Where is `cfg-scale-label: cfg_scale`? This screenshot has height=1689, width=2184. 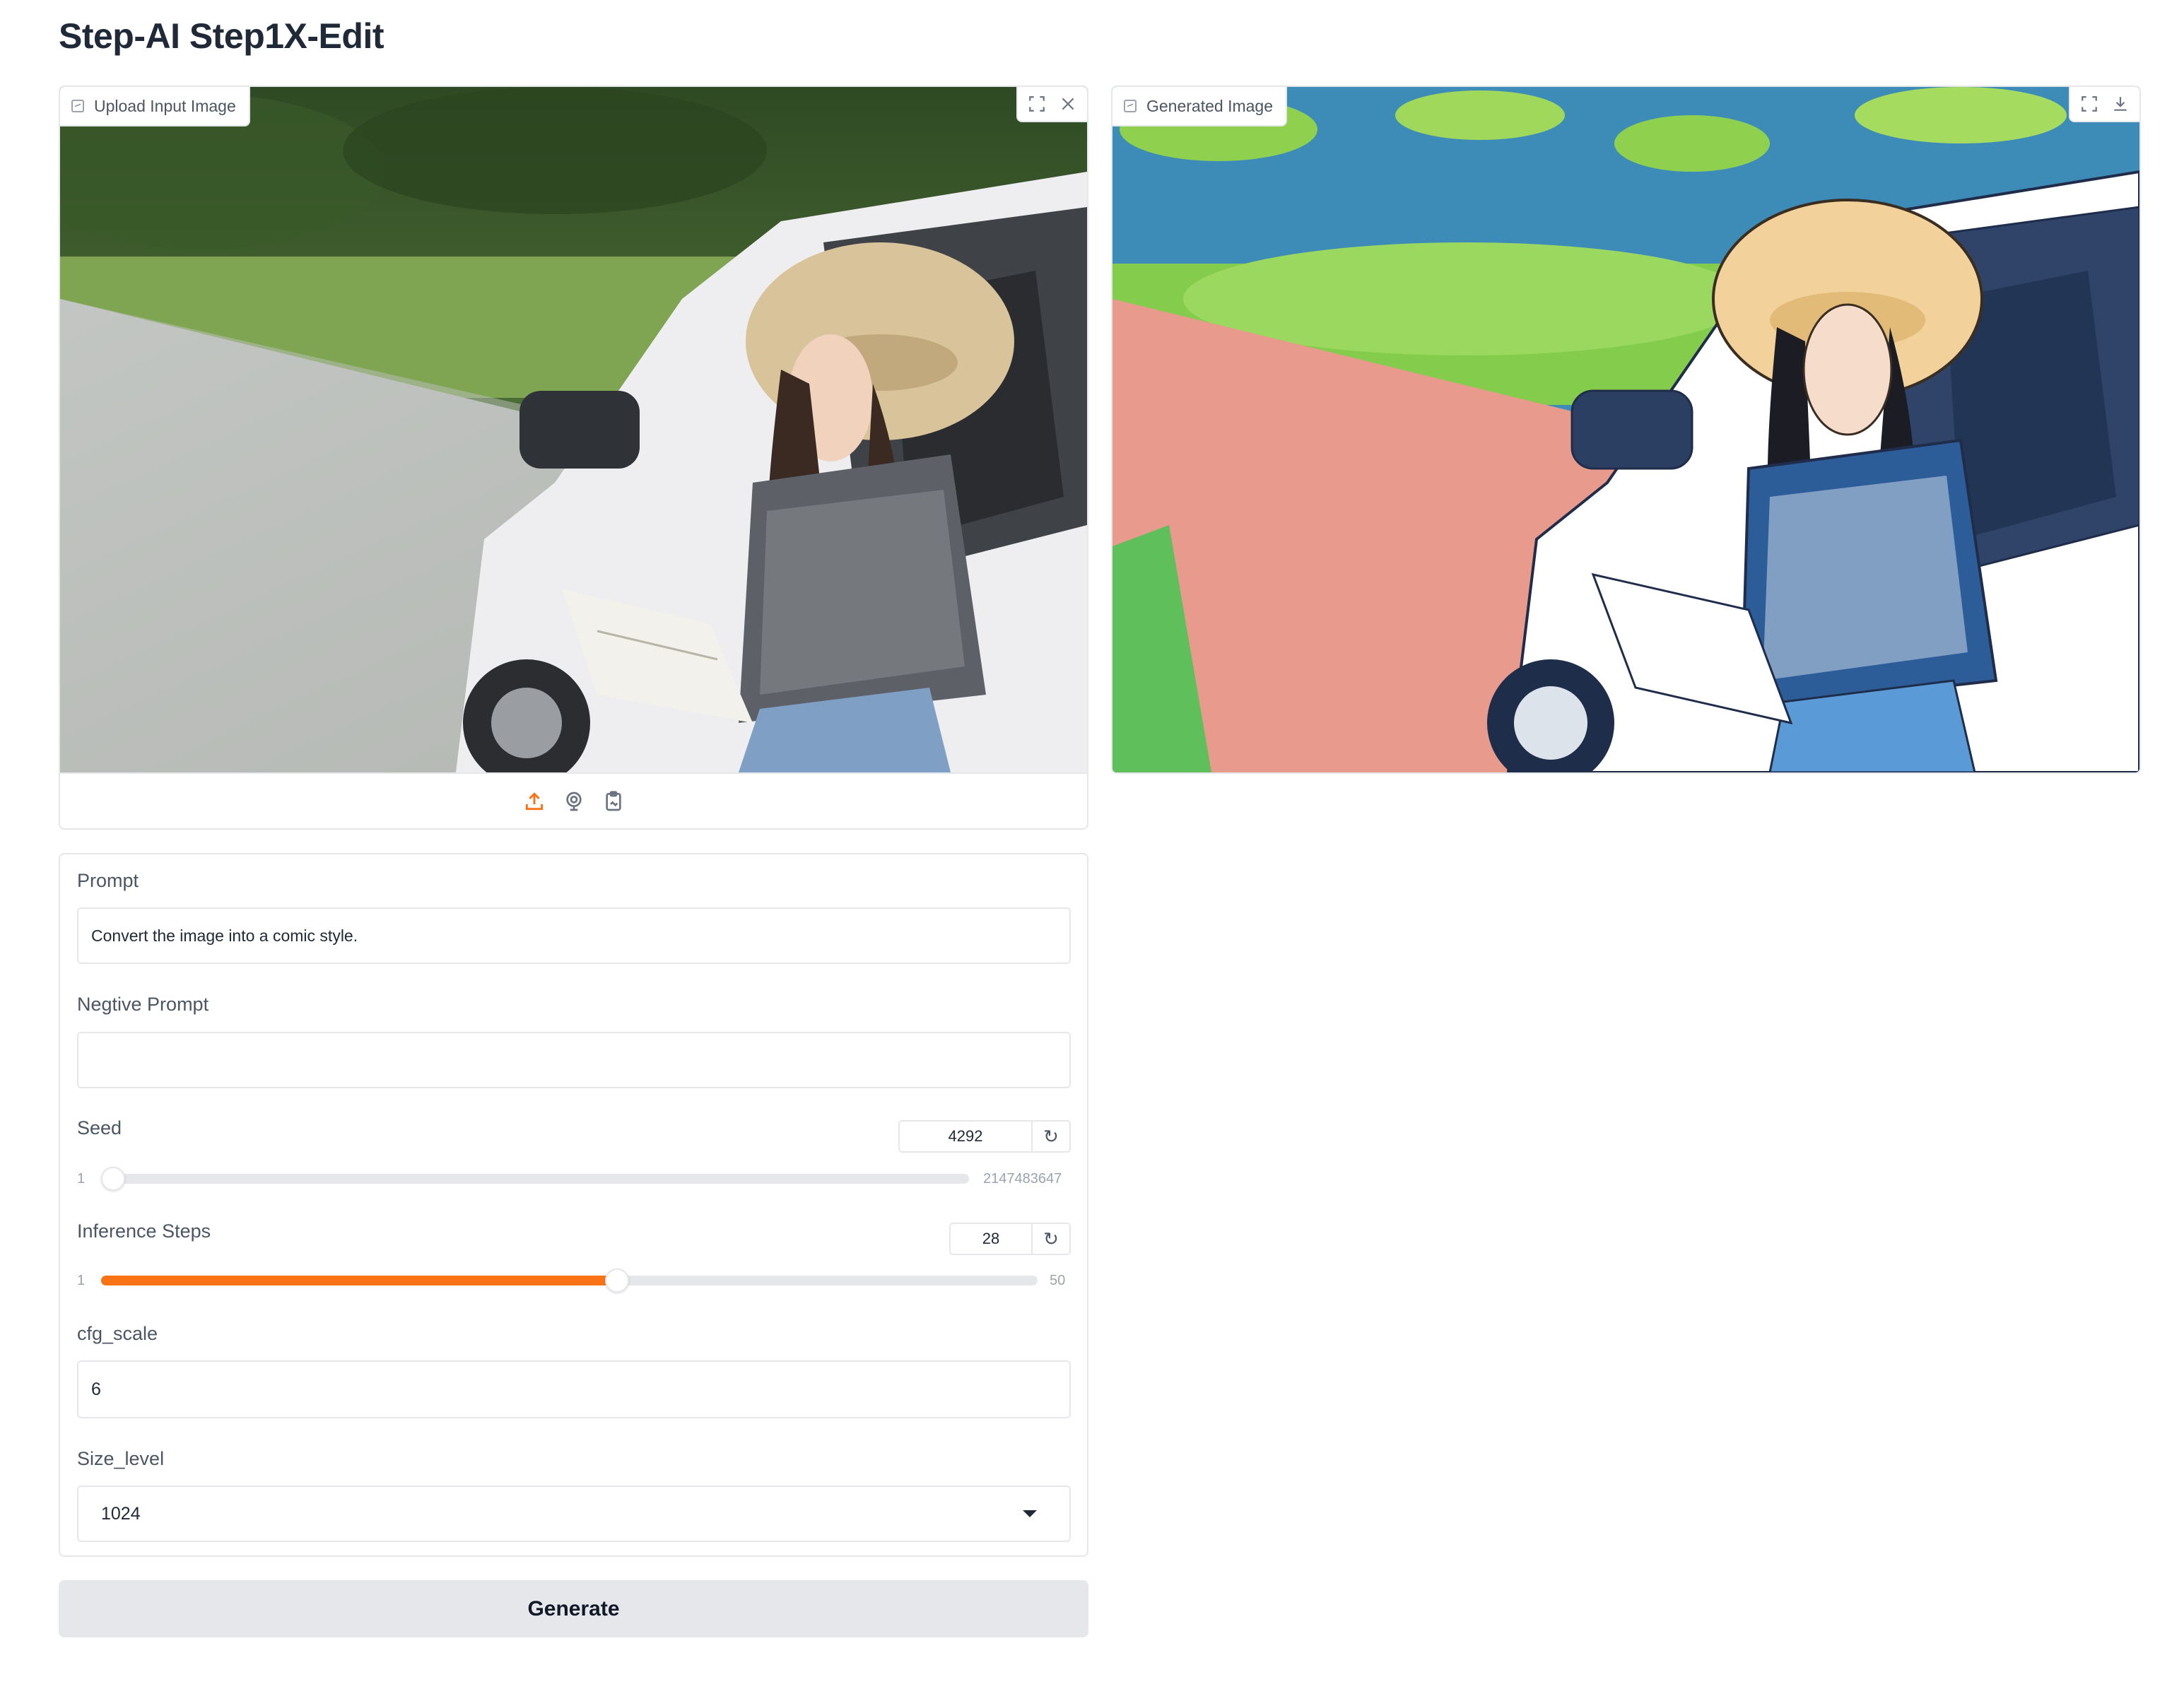
cfg-scale-label: cfg_scale is located at coordinates (118, 1333).